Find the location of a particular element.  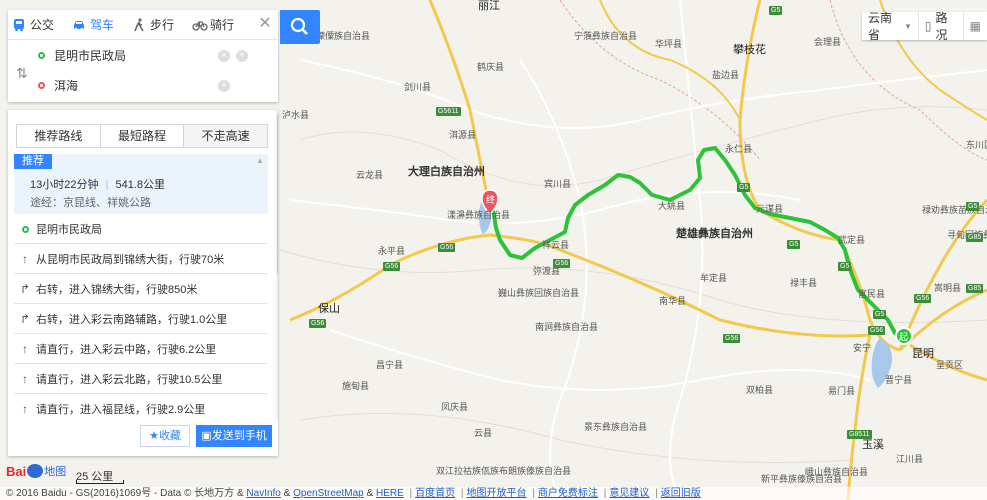

scroll-thumb is located at coordinates (277, 194).